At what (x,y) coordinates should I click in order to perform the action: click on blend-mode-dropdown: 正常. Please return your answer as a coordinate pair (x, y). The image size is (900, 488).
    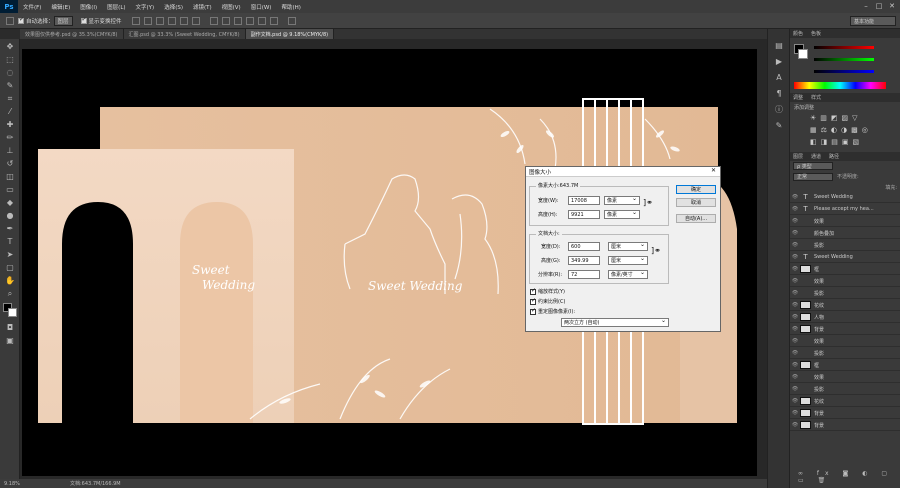
    Looking at the image, I should click on (813, 176).